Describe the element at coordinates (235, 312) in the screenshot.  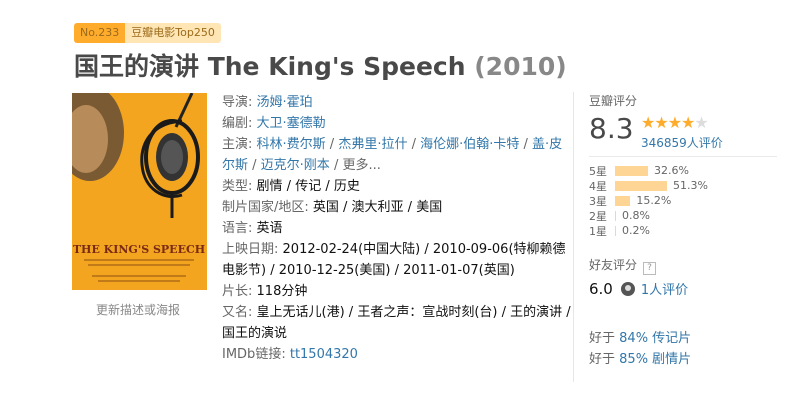
I see `aka-label: 又名` at that location.